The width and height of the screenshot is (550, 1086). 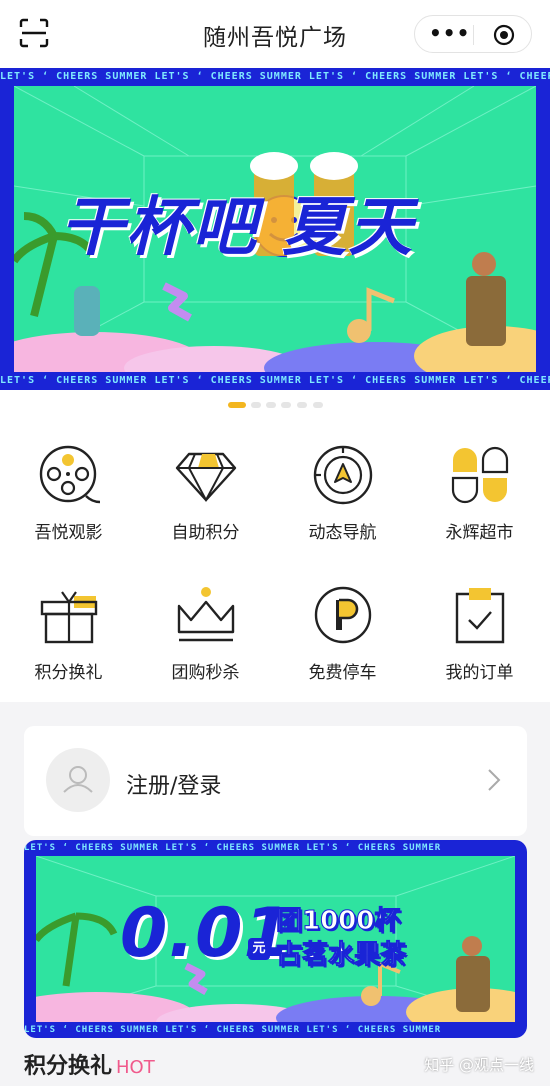 I want to click on mini-program-capsule: •••, so click(x=473, y=34).